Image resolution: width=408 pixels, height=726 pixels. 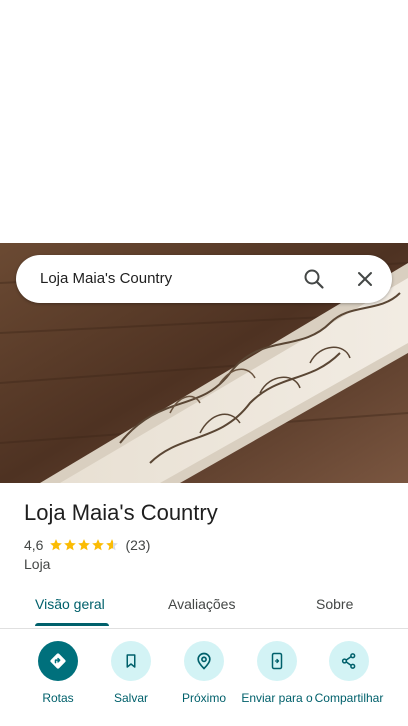 What do you see at coordinates (314, 279) in the screenshot?
I see `search-icon` at bounding box center [314, 279].